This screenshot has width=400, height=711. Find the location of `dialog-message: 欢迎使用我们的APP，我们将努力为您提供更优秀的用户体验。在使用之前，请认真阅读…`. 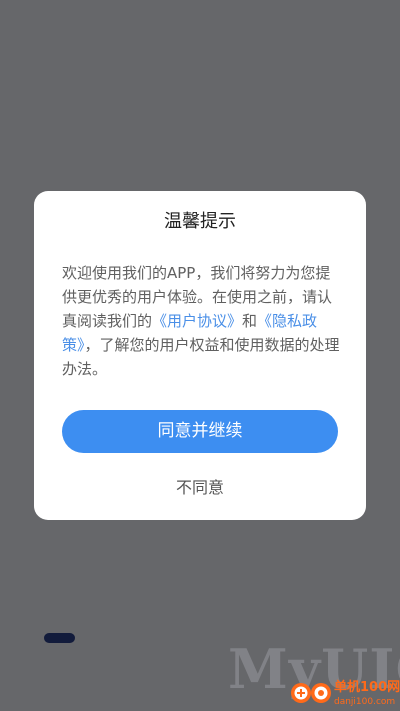

dialog-message: 欢迎使用我们的APP，我们将努力为您提供更优秀的用户体验。在使用之前，请认真阅读… is located at coordinates (201, 321).